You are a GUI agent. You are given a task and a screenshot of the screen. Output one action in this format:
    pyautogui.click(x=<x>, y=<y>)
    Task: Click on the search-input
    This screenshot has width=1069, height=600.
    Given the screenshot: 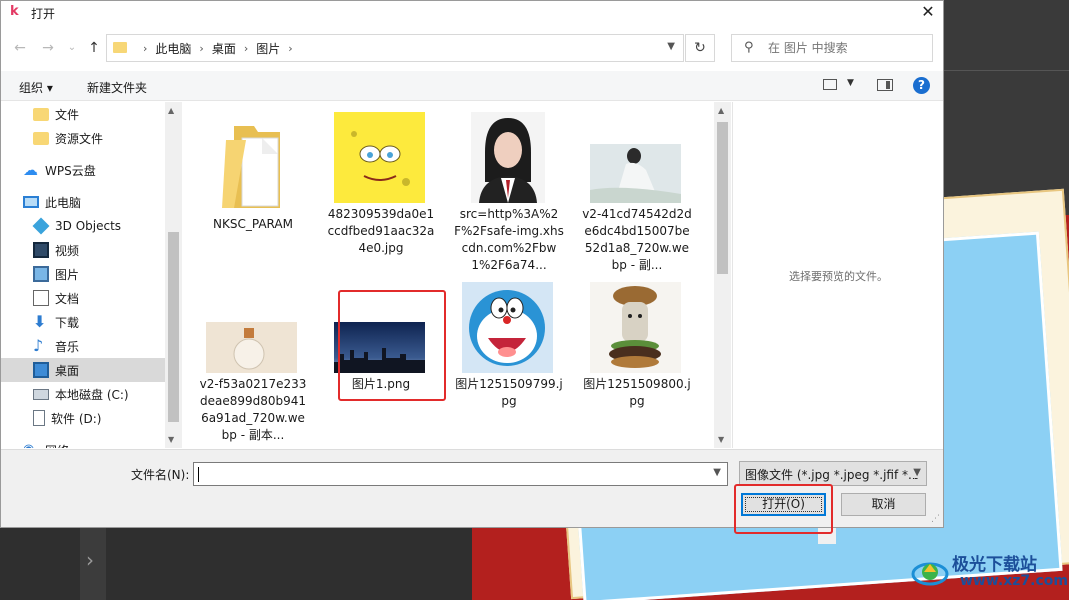 What is the action you would take?
    pyautogui.click(x=848, y=48)
    